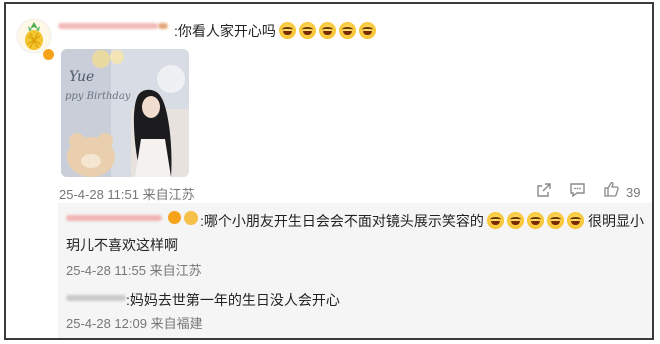 This screenshot has height=344, width=660. I want to click on username-redacted, so click(108, 26).